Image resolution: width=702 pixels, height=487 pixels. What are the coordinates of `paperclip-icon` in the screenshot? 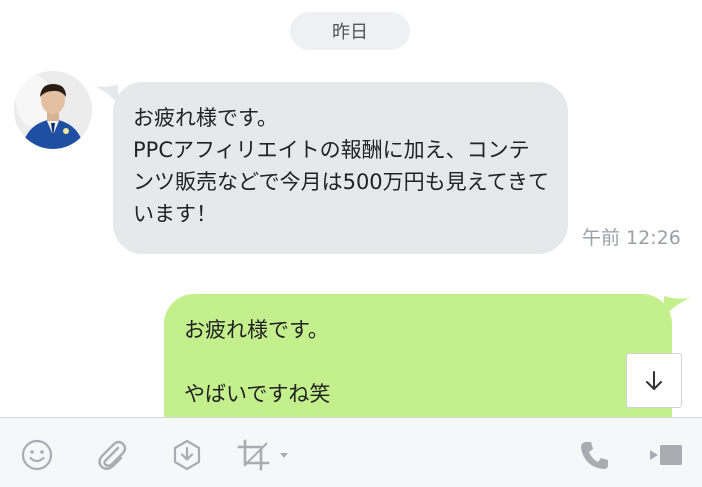 It's located at (112, 455).